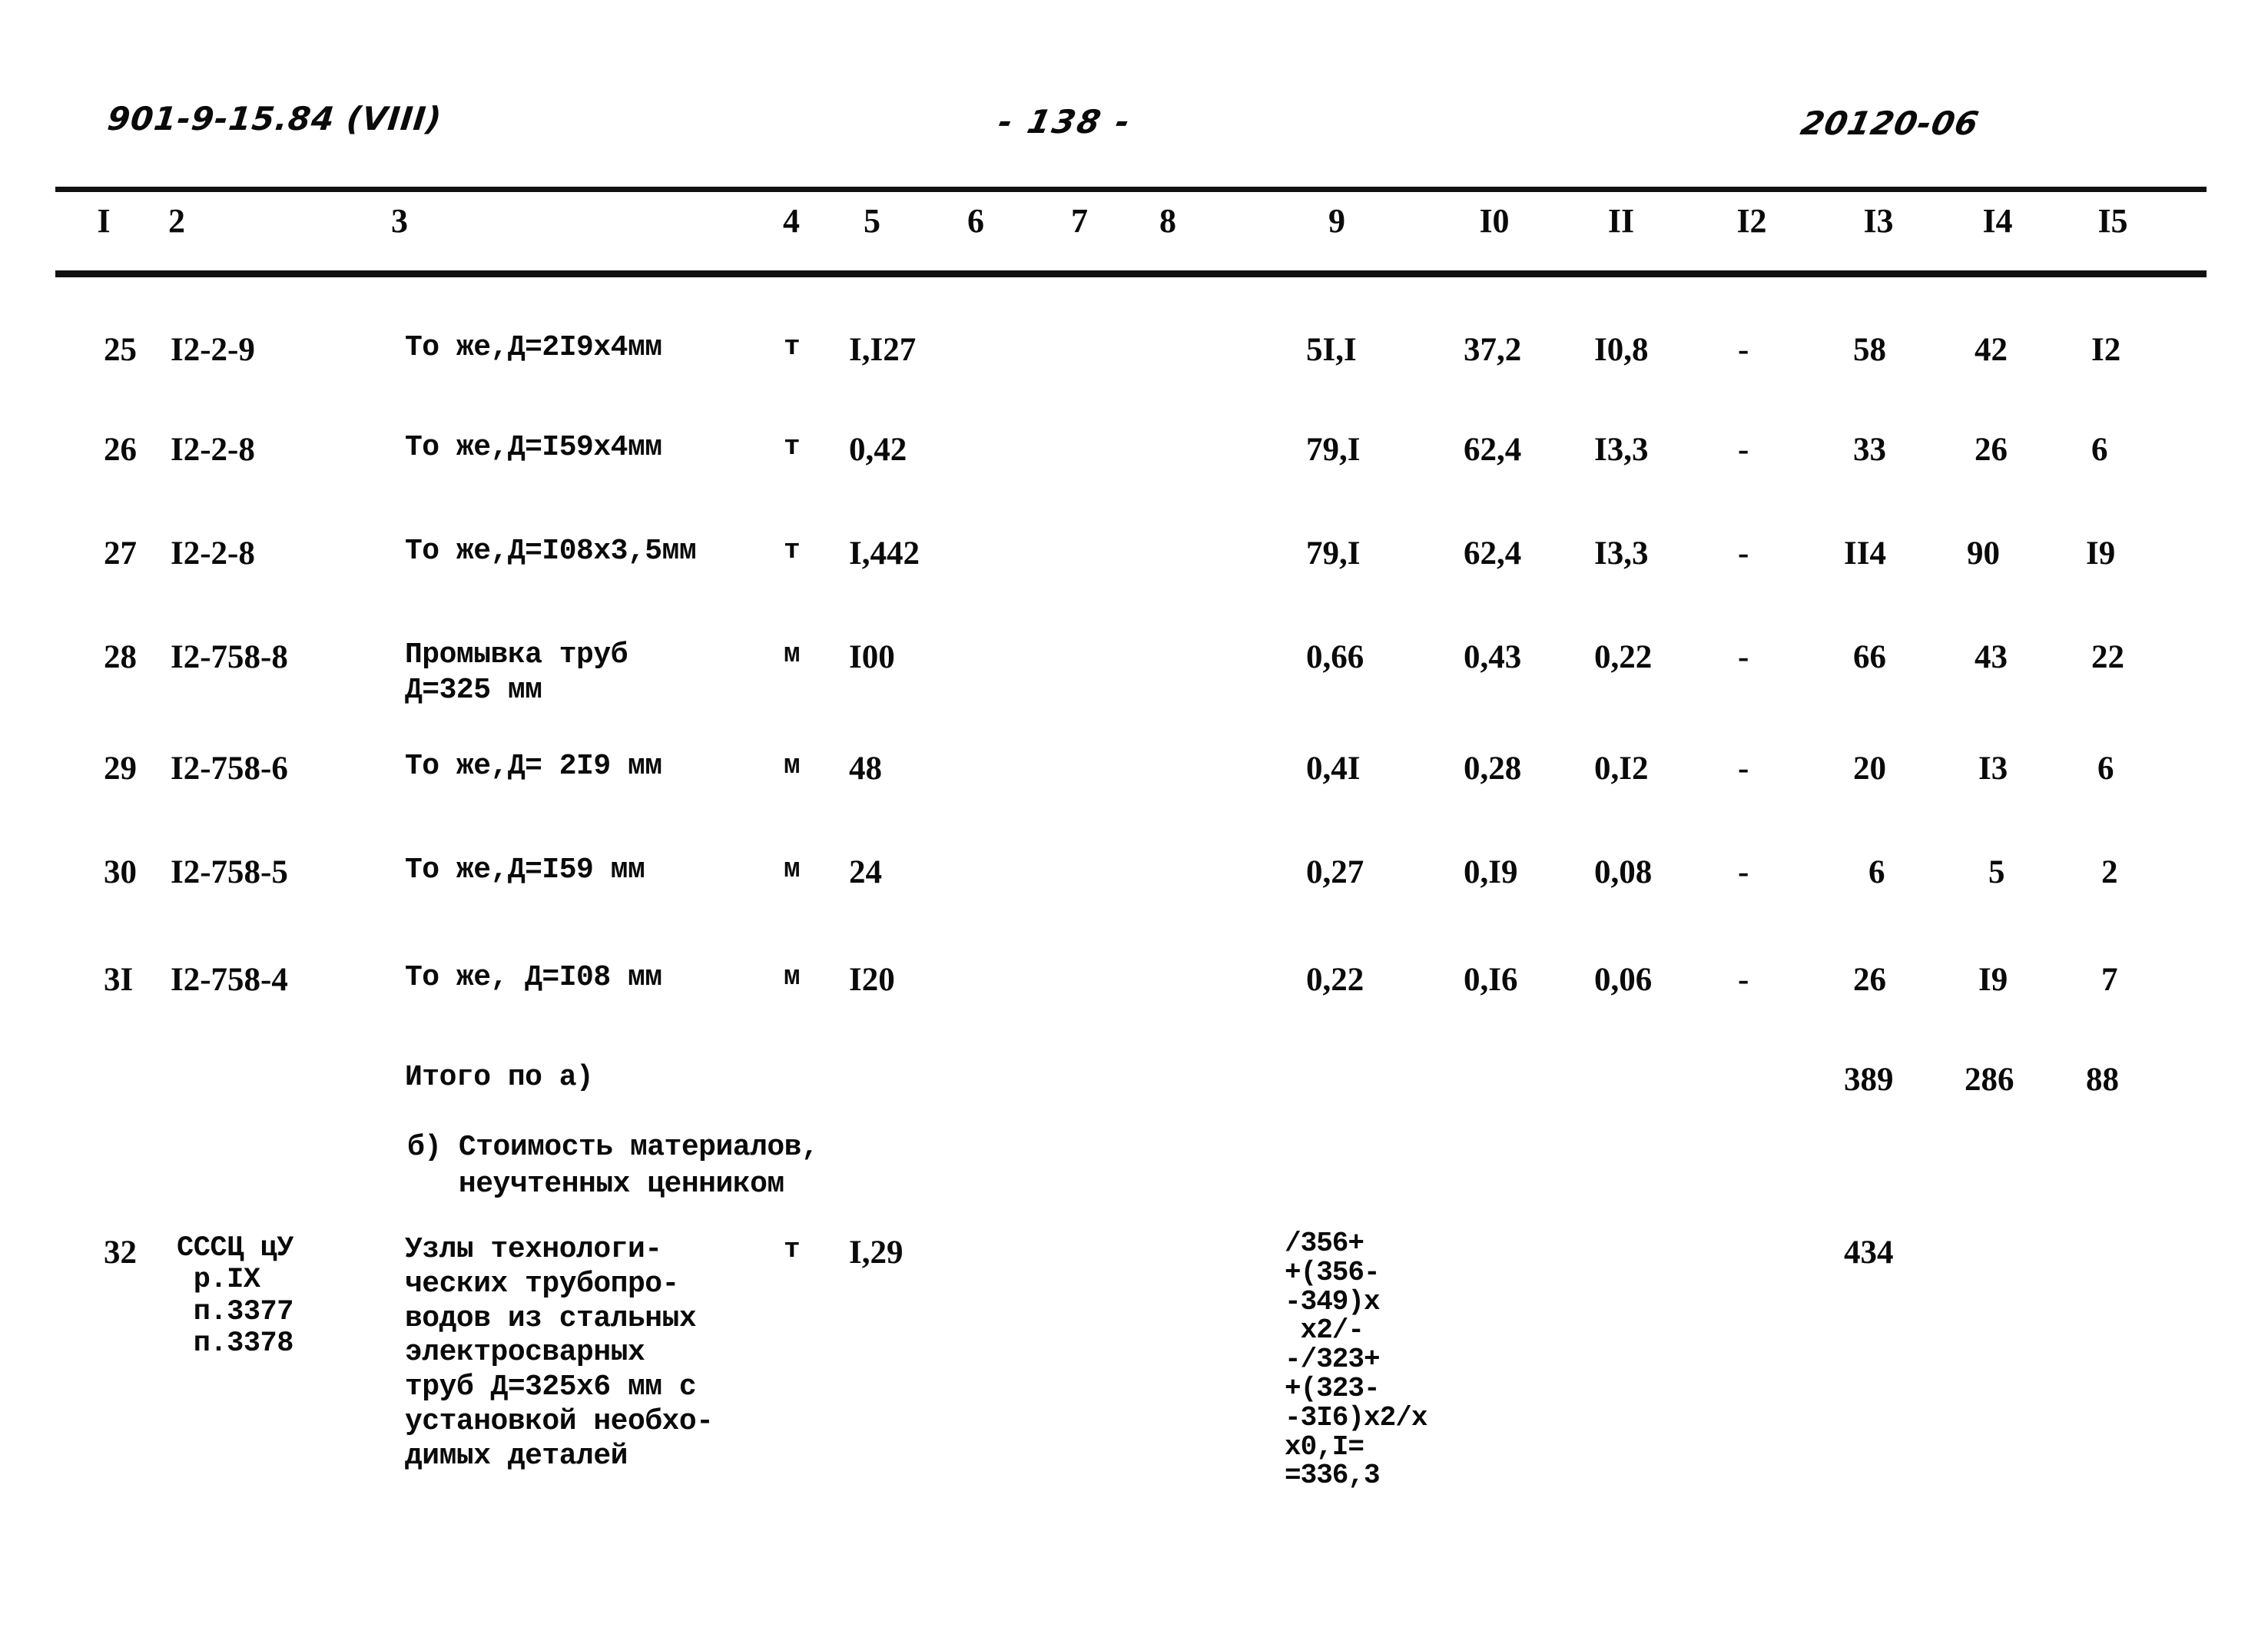 The height and width of the screenshot is (1634, 2268). Describe the element at coordinates (121, 350) in the screenshot. I see `row-index: 25` at that location.